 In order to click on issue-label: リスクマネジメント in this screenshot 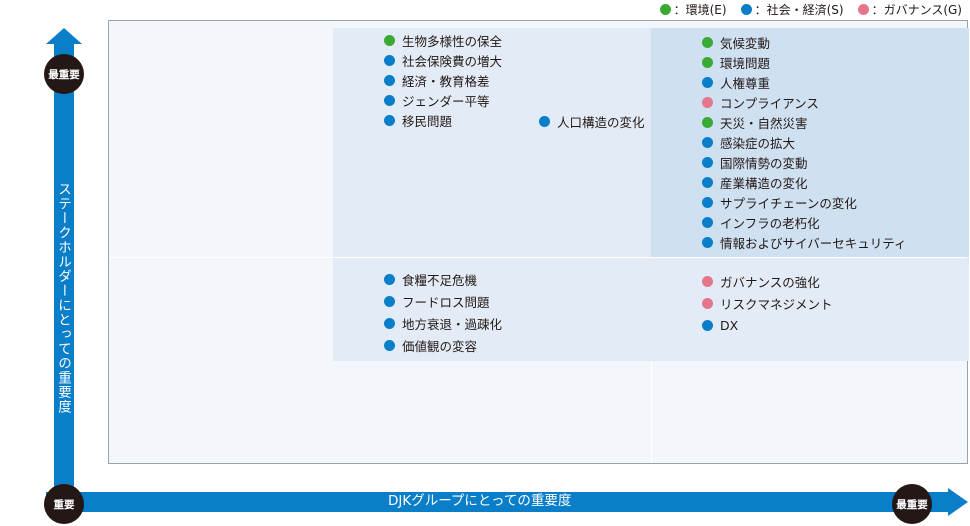, I will do `click(776, 304)`.